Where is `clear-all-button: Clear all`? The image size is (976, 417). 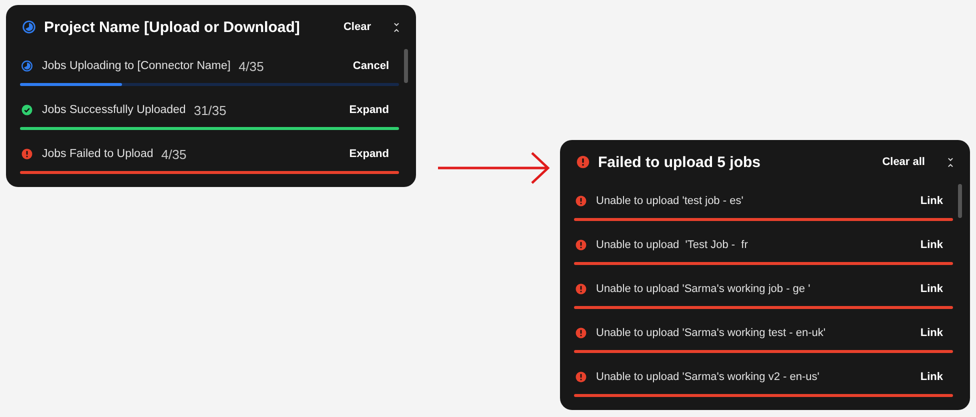 clear-all-button: Clear all is located at coordinates (903, 162).